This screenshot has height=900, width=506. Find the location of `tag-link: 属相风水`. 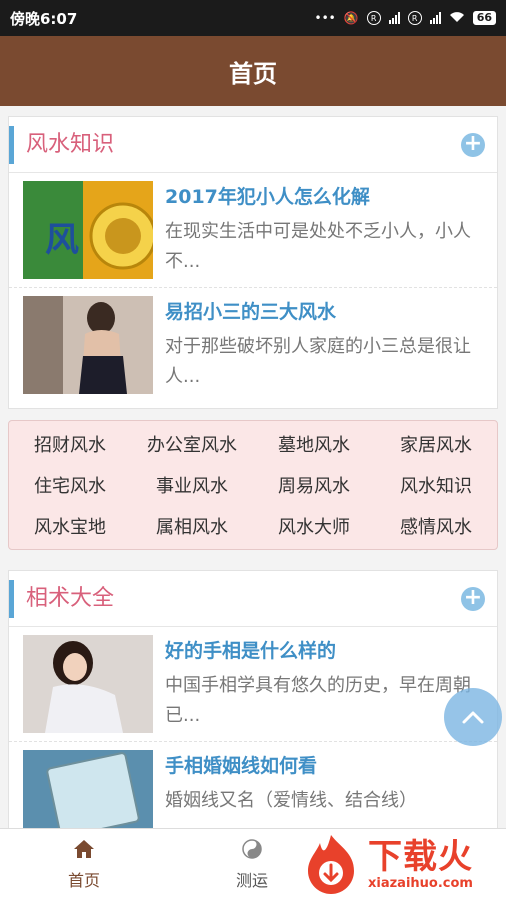

tag-link: 属相风水 is located at coordinates (192, 526).